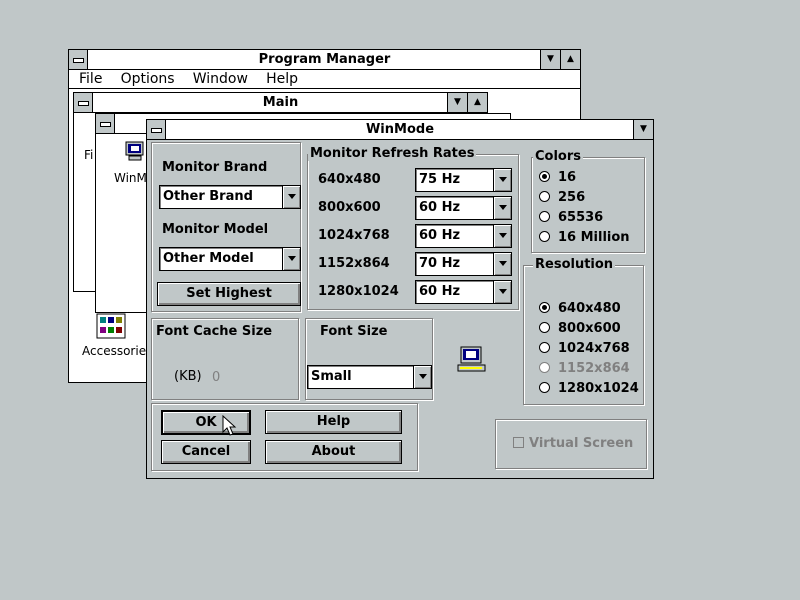 This screenshot has height=600, width=800. What do you see at coordinates (333, 452) in the screenshot?
I see `about-button: About` at bounding box center [333, 452].